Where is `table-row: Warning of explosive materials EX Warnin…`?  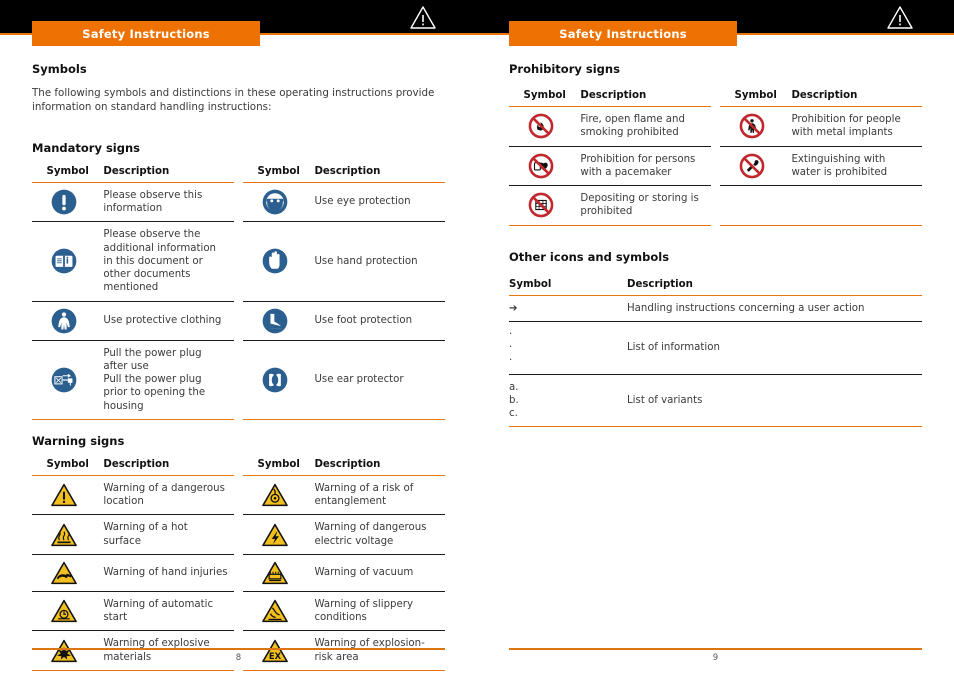
table-row: Warning of explosive materials EX Warnin… is located at coordinates (238, 650).